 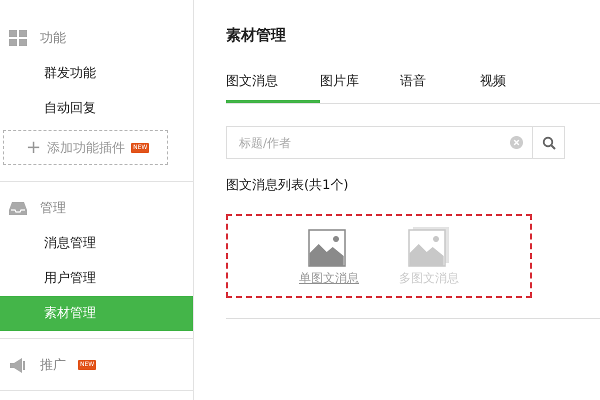 What do you see at coordinates (34, 147) in the screenshot?
I see `plus-icon: +` at bounding box center [34, 147].